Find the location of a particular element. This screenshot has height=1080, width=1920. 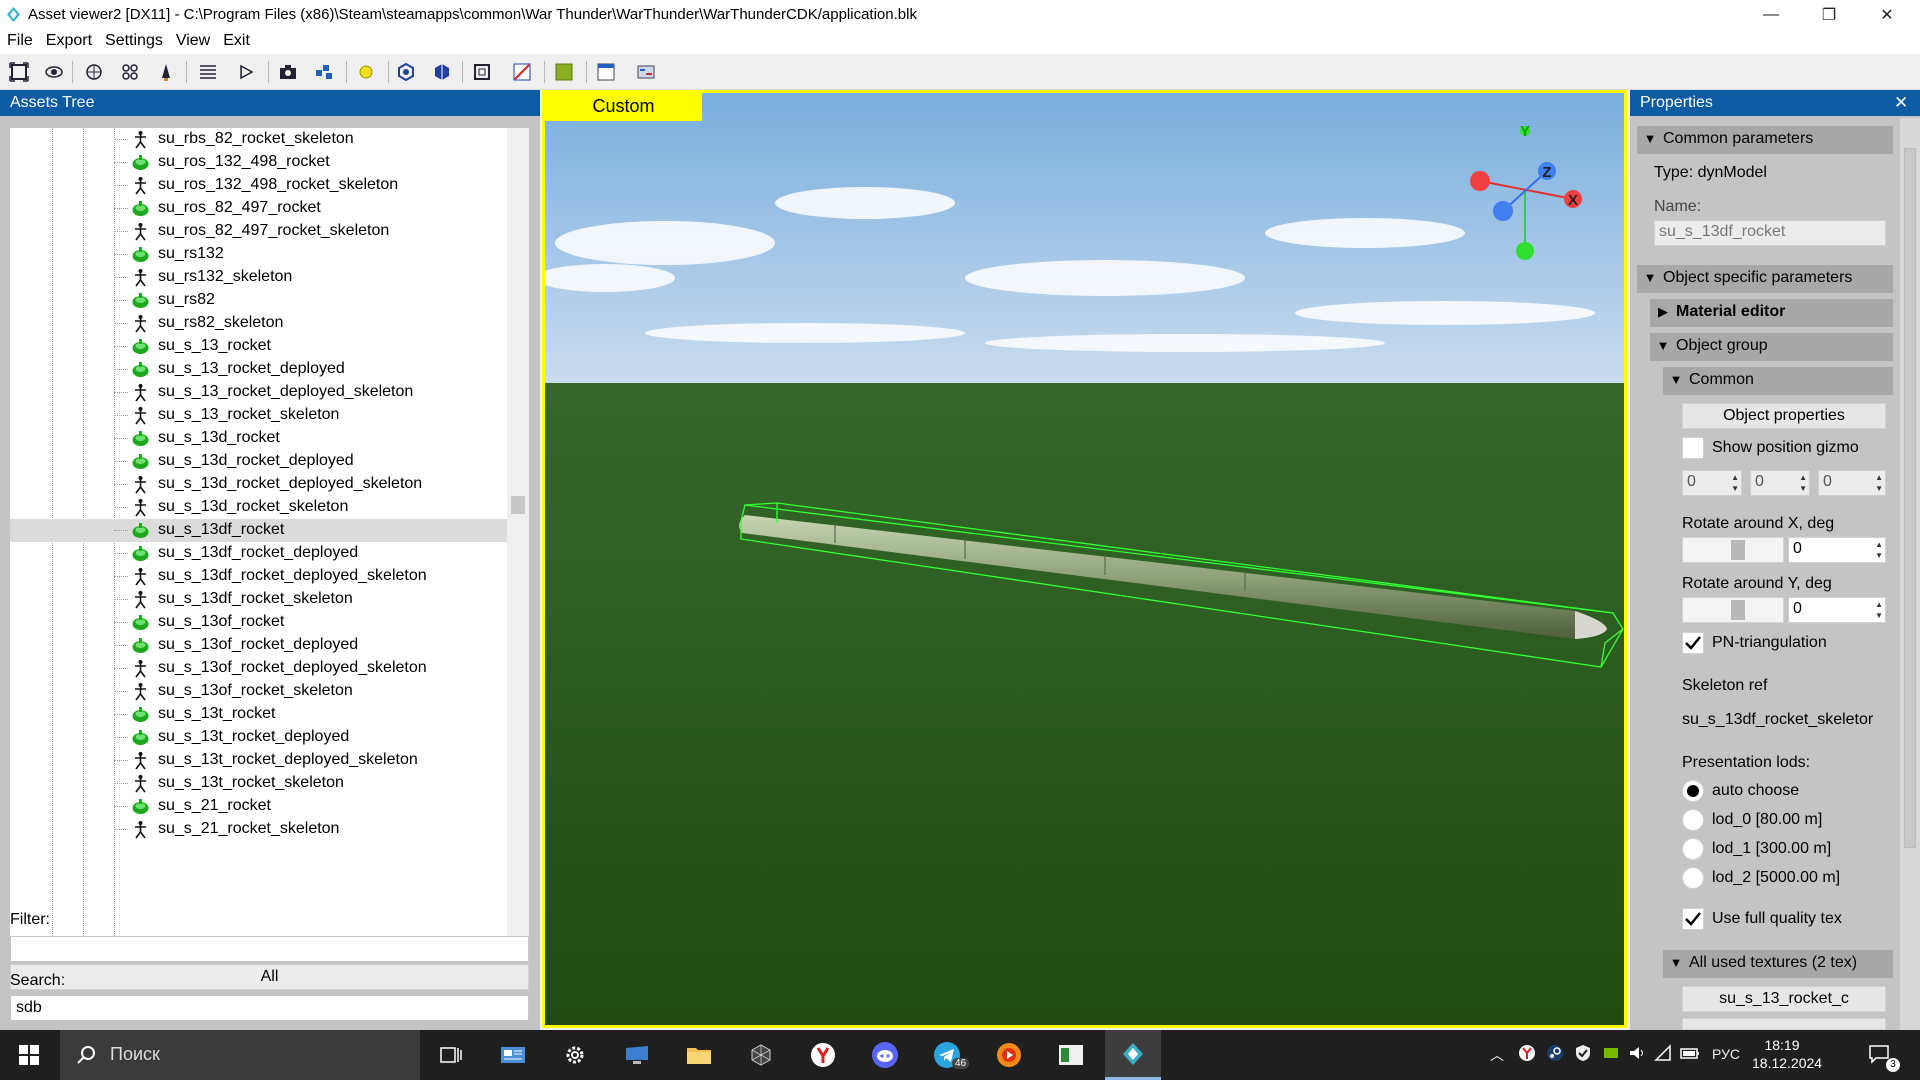

lod-0-radio is located at coordinates (1693, 820).